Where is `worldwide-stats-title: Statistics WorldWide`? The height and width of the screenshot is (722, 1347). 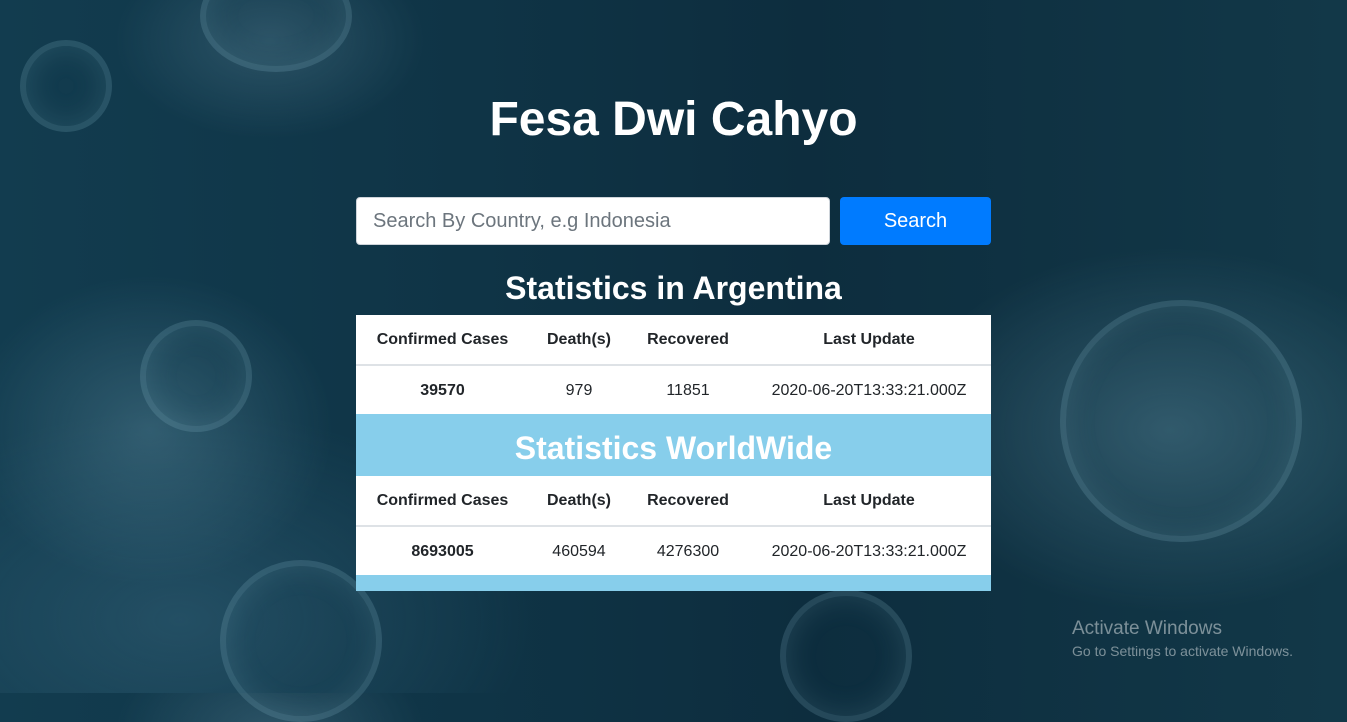 worldwide-stats-title: Statistics WorldWide is located at coordinates (673, 448).